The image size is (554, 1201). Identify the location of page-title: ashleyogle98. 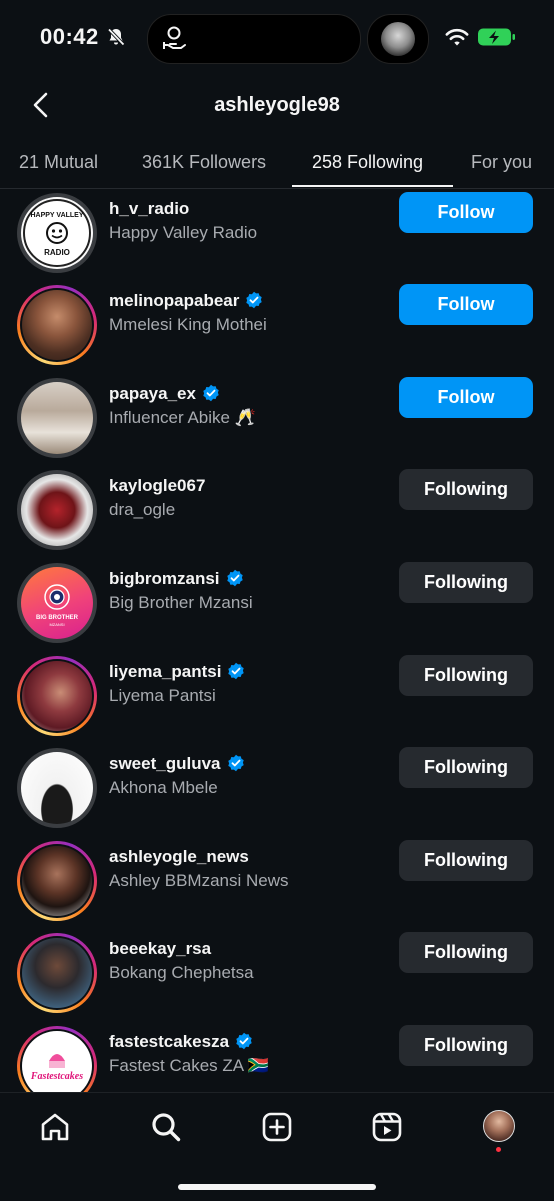
(277, 105).